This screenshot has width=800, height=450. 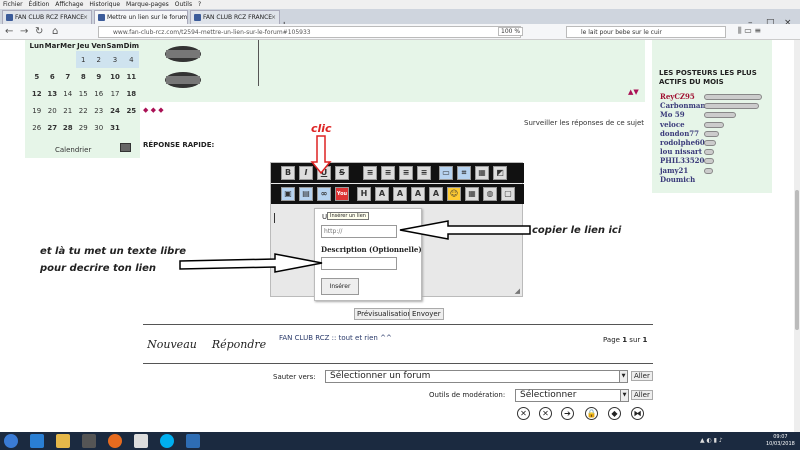 What do you see at coordinates (39, 31) in the screenshot?
I see `reload-icon: ↻` at bounding box center [39, 31].